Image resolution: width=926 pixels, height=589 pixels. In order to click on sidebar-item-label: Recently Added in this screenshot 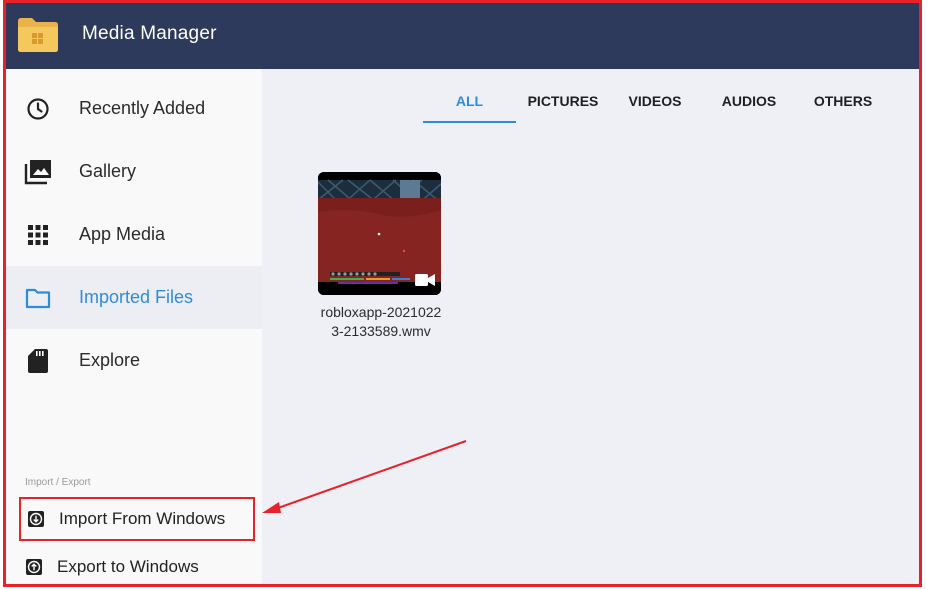, I will do `click(142, 108)`.